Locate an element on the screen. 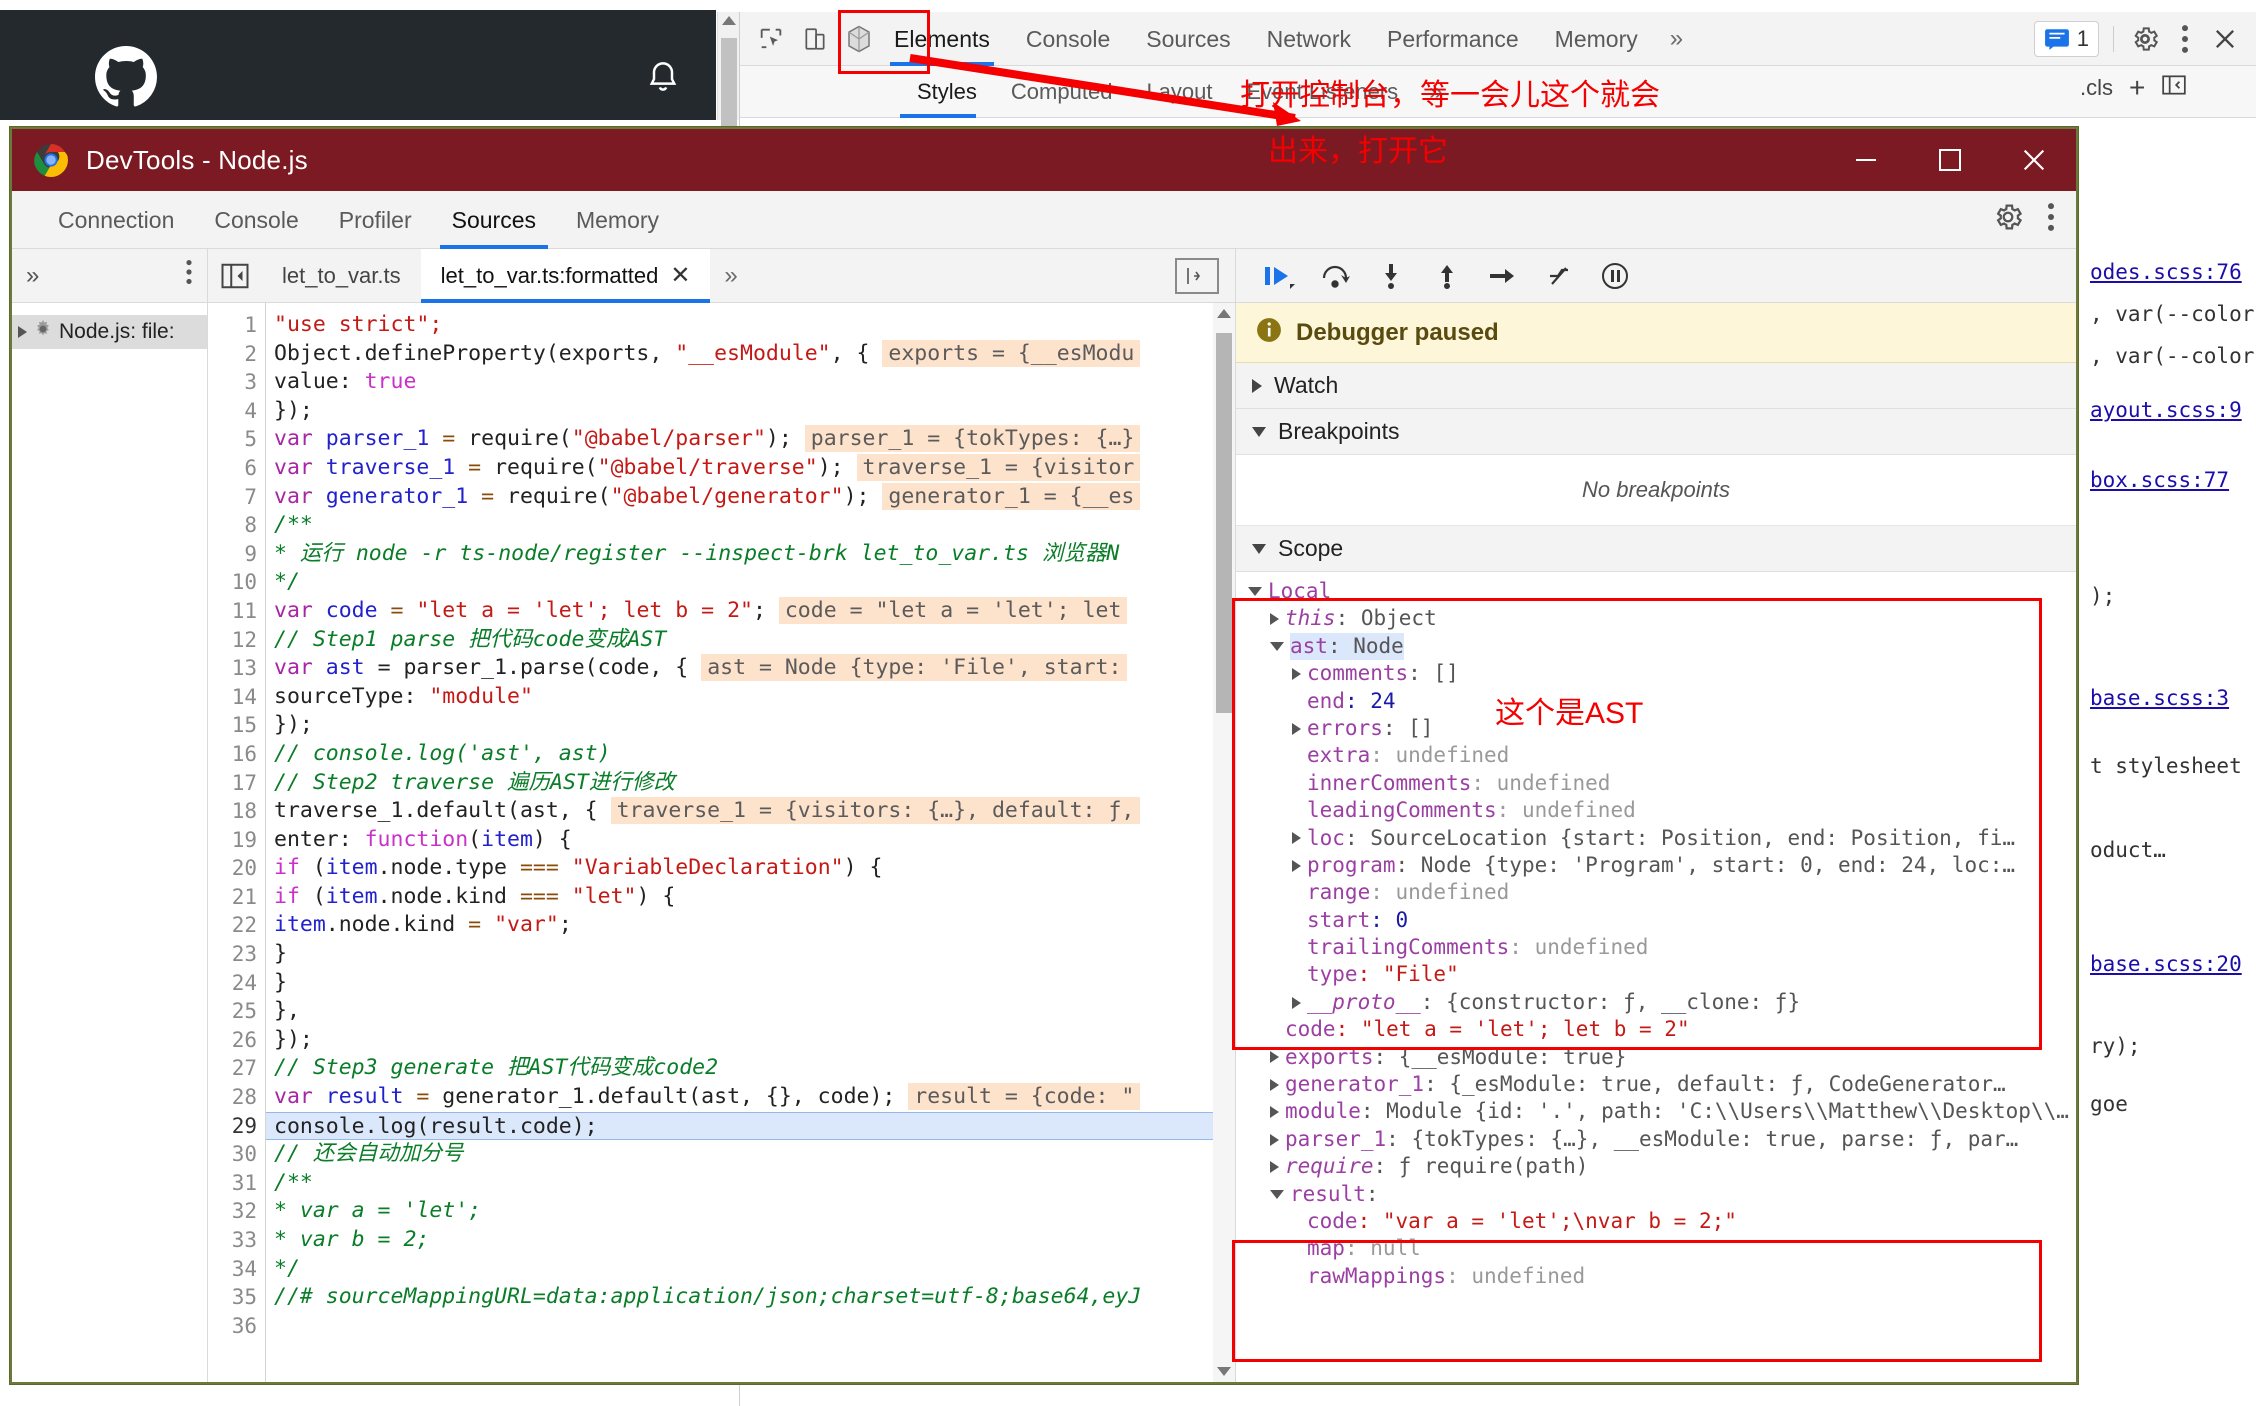 The height and width of the screenshot is (1406, 2256). line-number: 29 is located at coordinates (232, 1126).